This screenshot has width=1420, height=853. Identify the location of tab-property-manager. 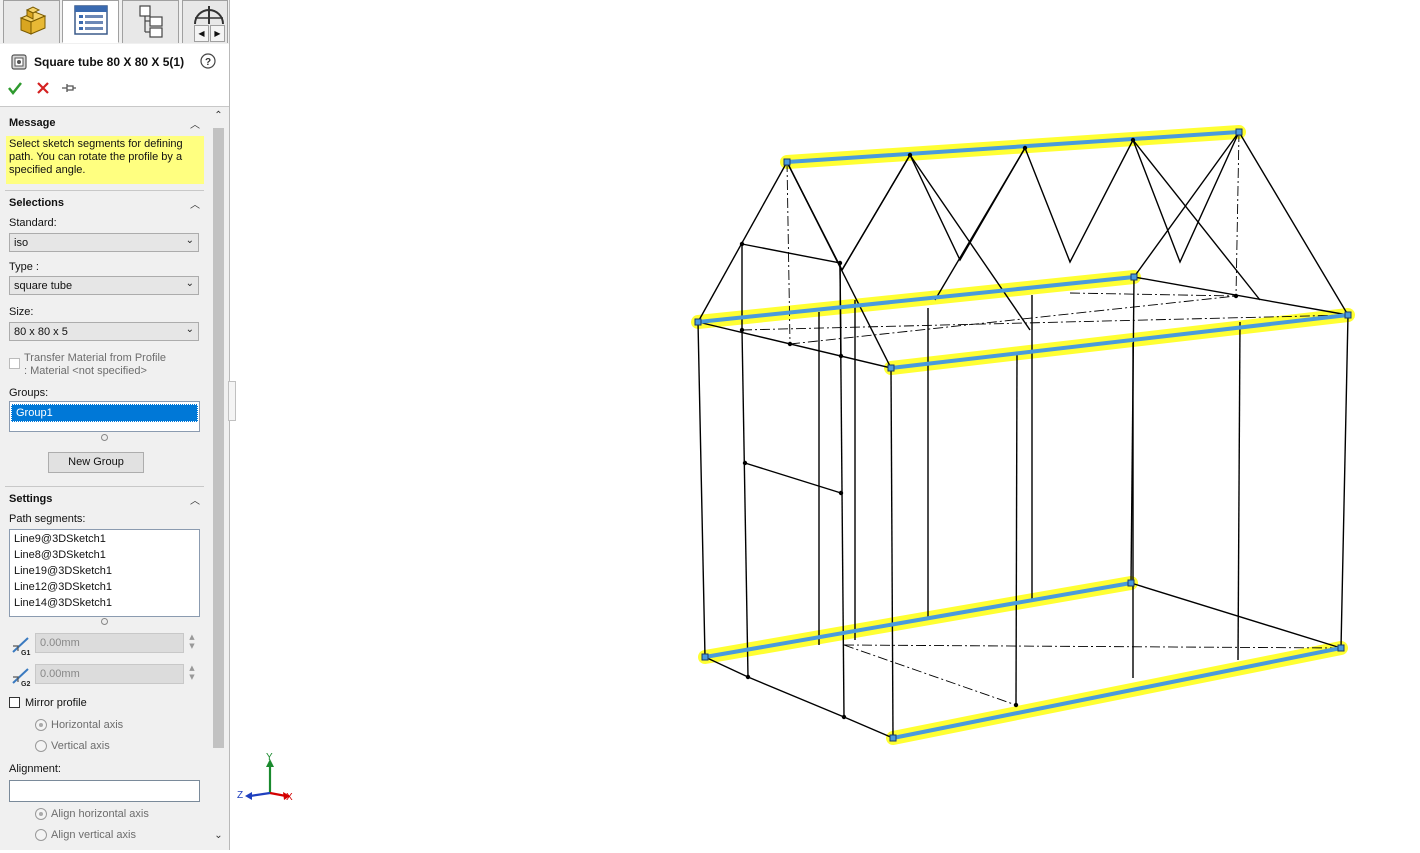
(90, 21).